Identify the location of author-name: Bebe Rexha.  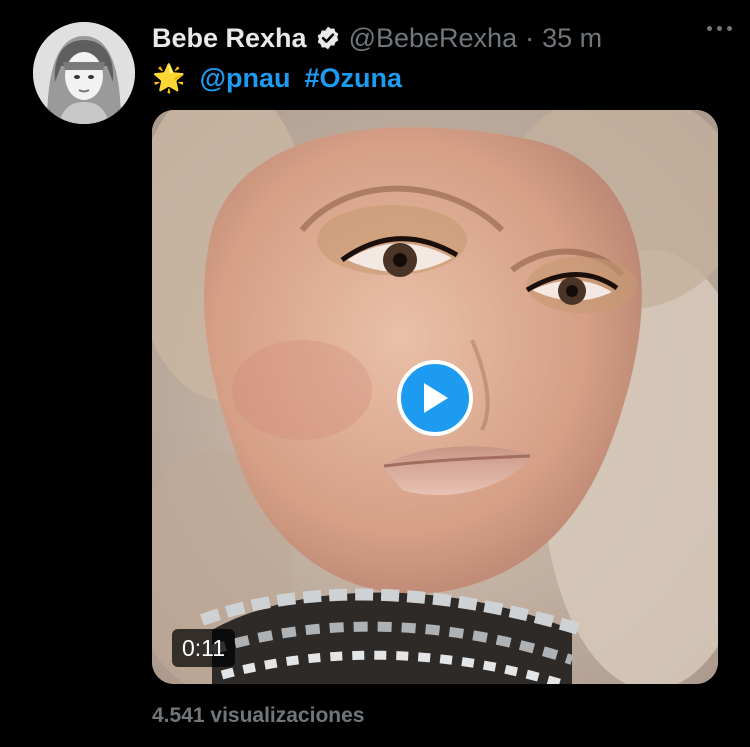
(229, 38).